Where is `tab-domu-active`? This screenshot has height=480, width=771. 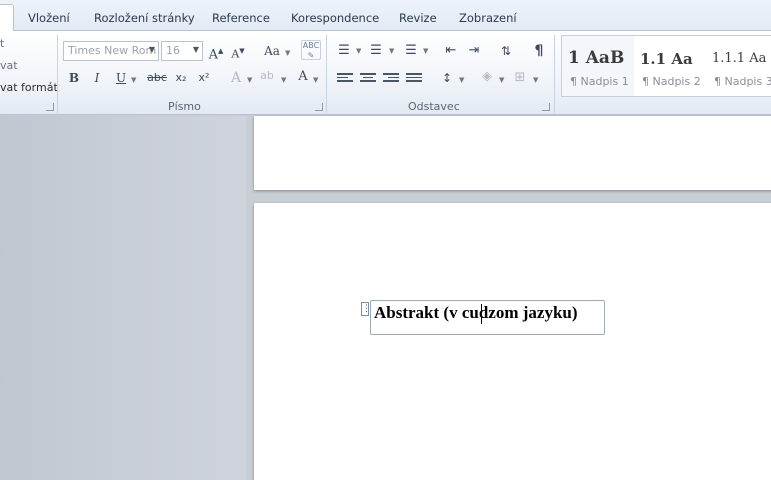
tab-domu-active is located at coordinates (7, 18).